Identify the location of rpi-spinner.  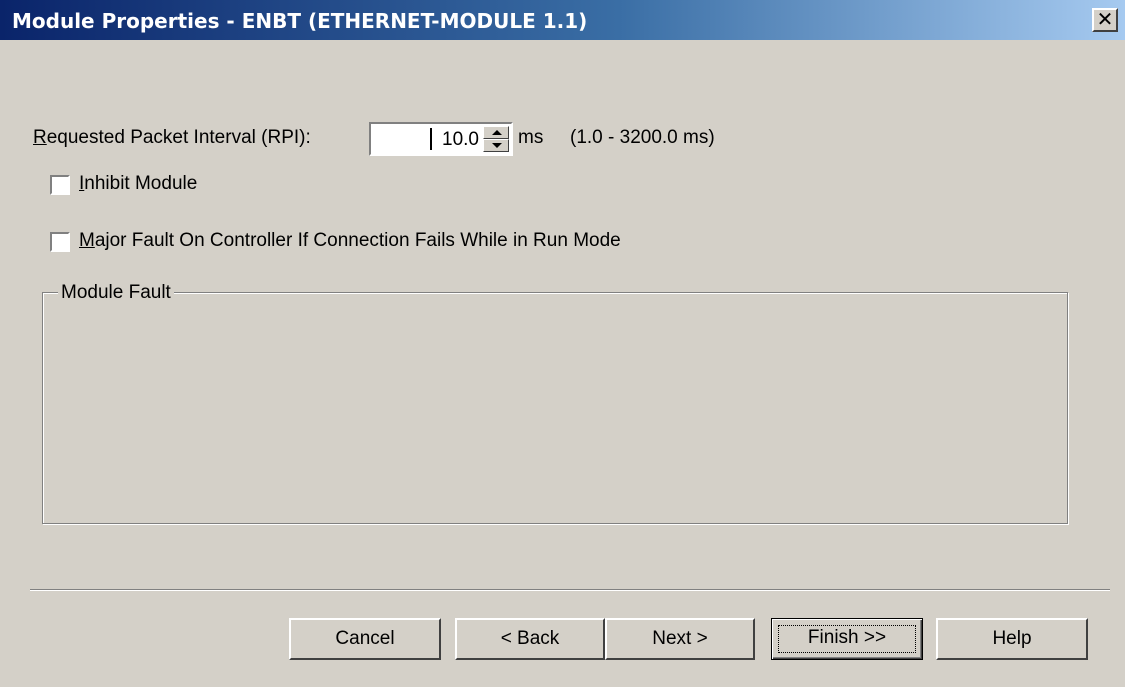
(496, 139).